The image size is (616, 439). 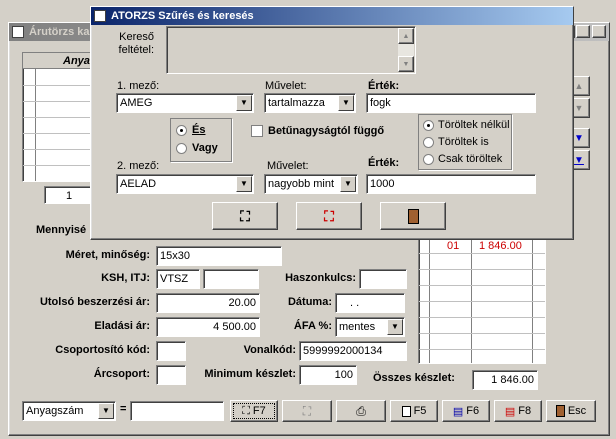 I want to click on app-icon, so click(x=18, y=32).